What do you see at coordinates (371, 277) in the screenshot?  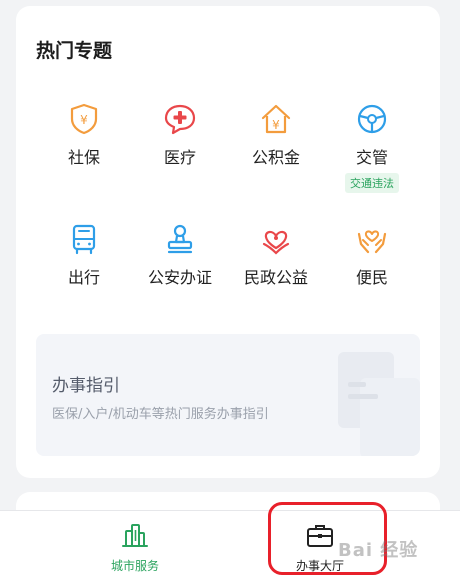 I see `topic-label: 便民` at bounding box center [371, 277].